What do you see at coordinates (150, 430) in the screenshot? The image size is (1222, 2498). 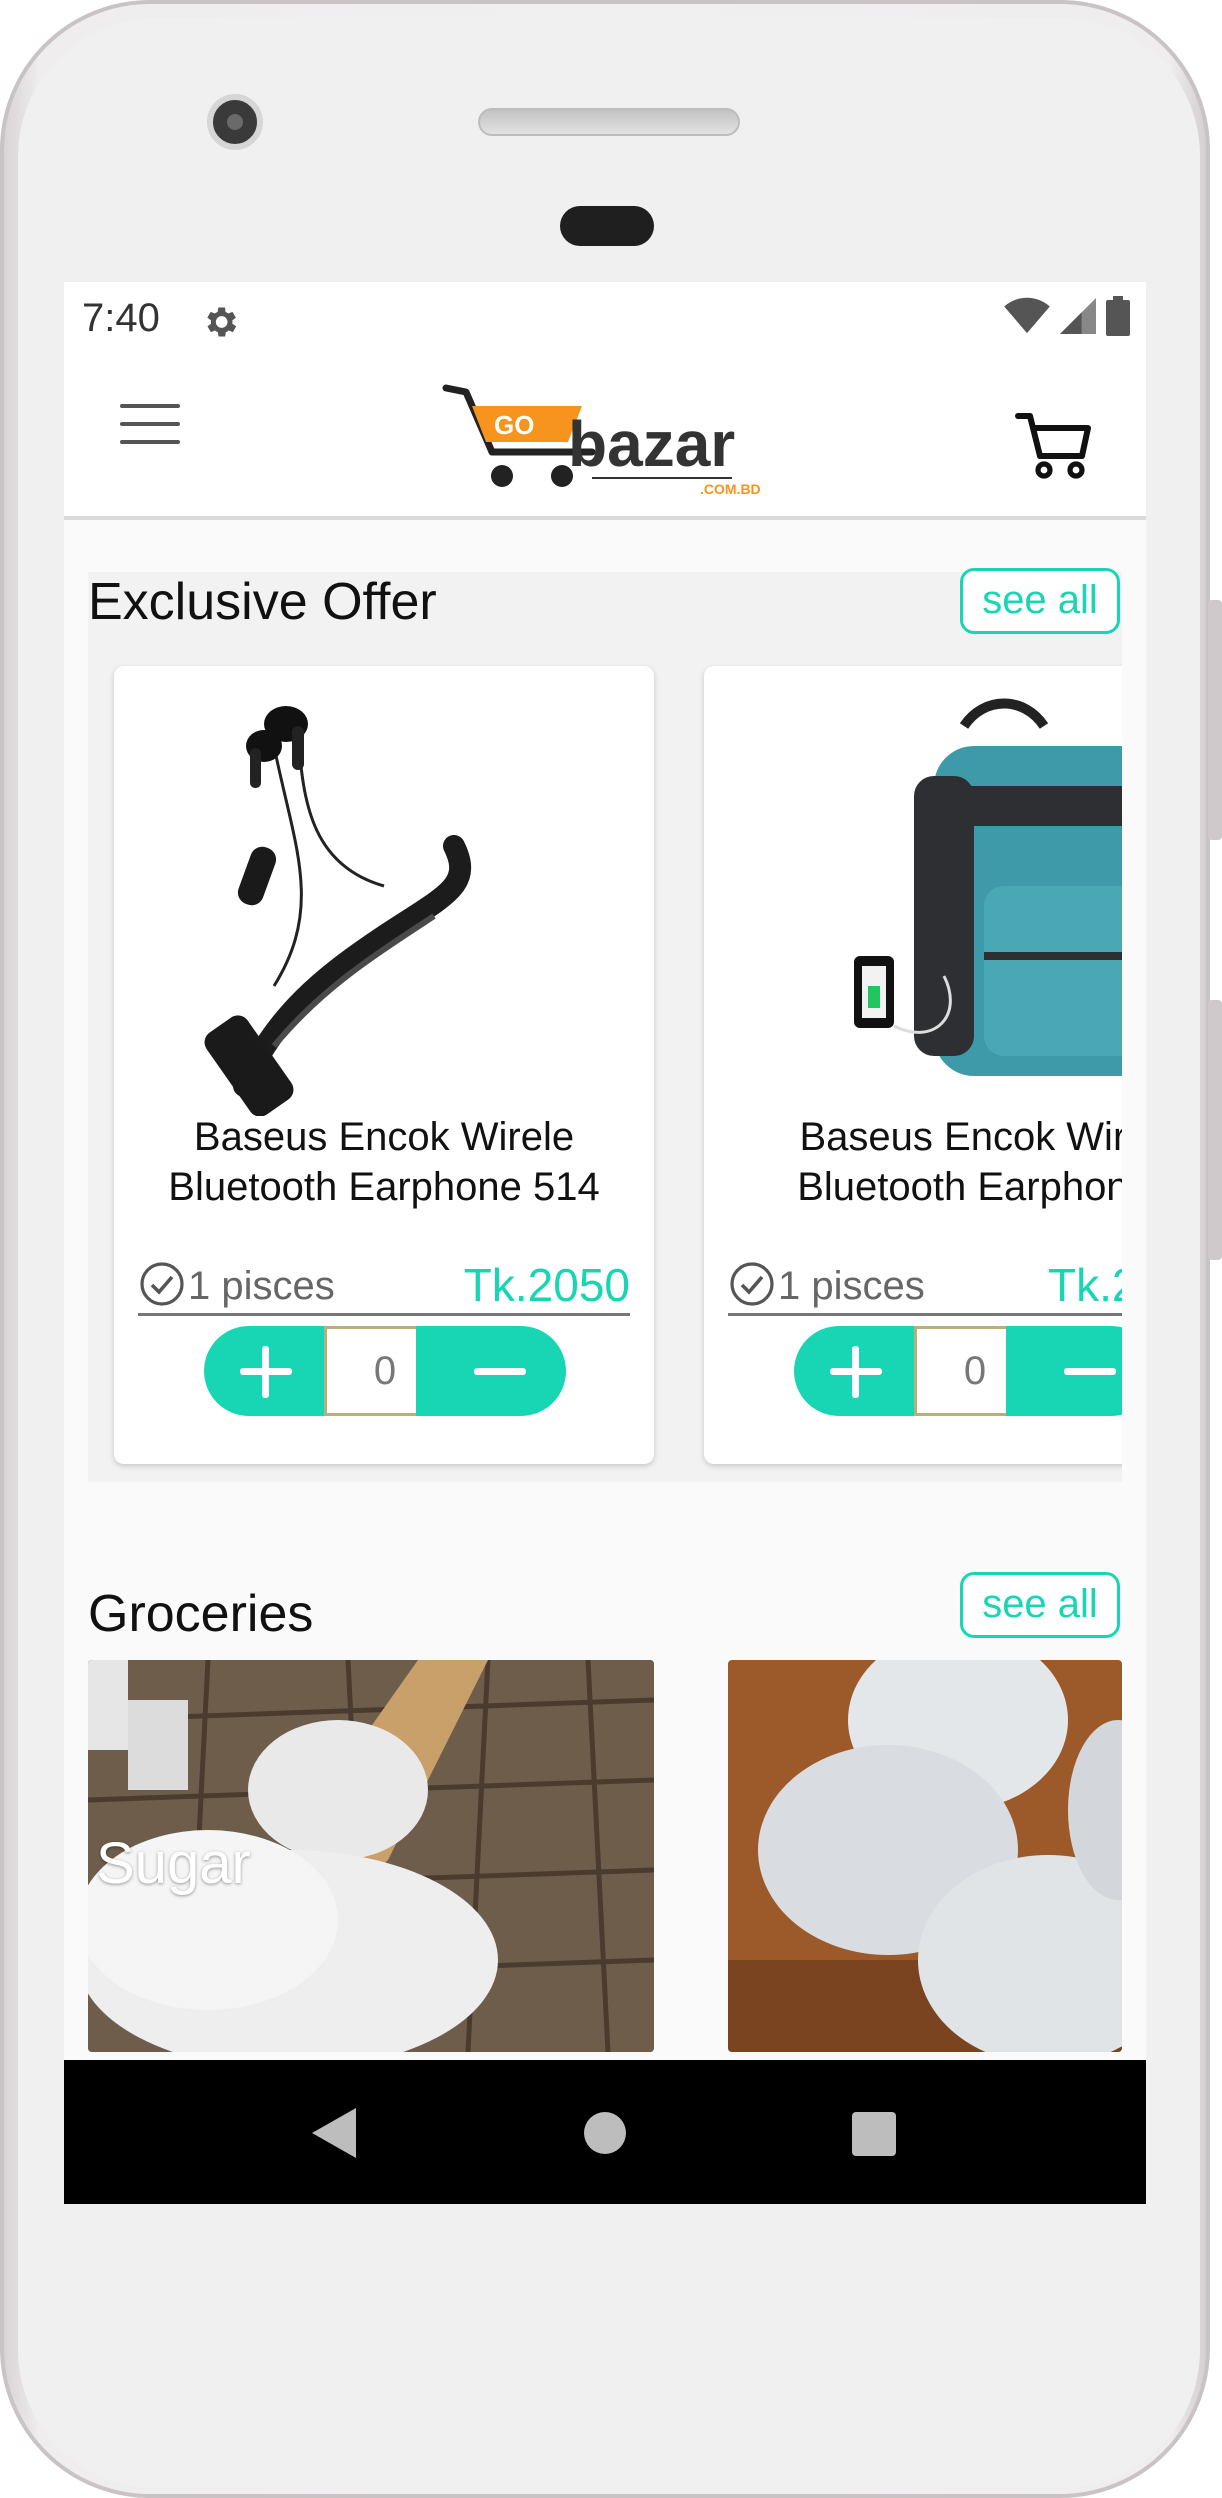 I see `menu-button` at bounding box center [150, 430].